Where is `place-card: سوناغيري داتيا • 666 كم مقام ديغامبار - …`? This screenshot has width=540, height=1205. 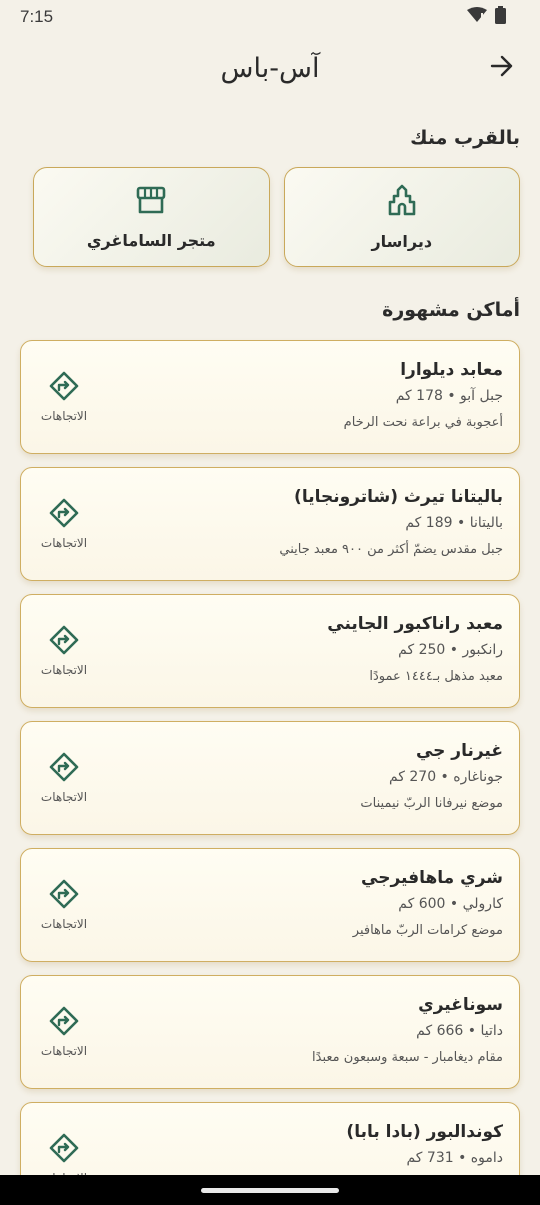 place-card: سوناغيري داتيا • 666 كم مقام ديغامبار - … is located at coordinates (270, 1032).